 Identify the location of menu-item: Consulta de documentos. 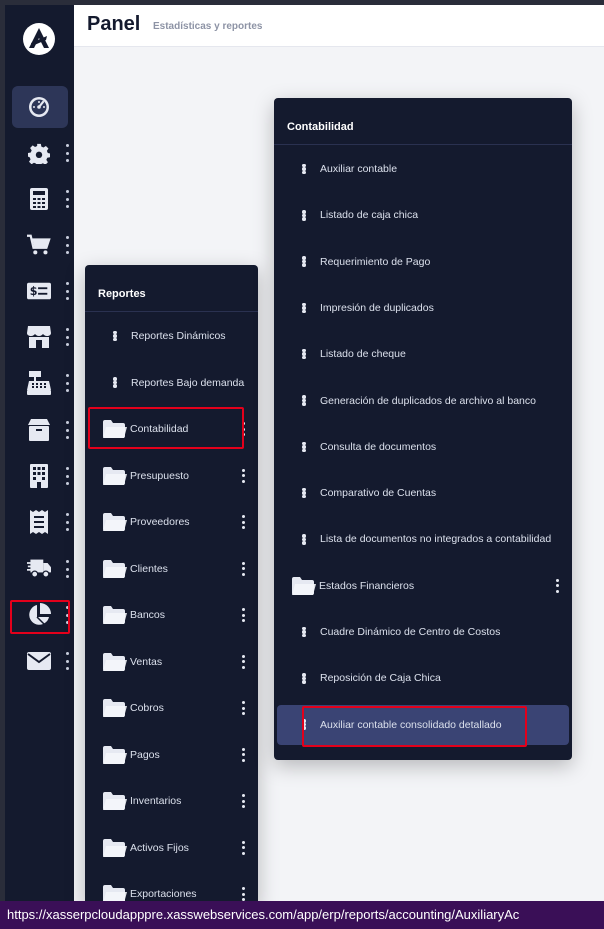
(423, 447).